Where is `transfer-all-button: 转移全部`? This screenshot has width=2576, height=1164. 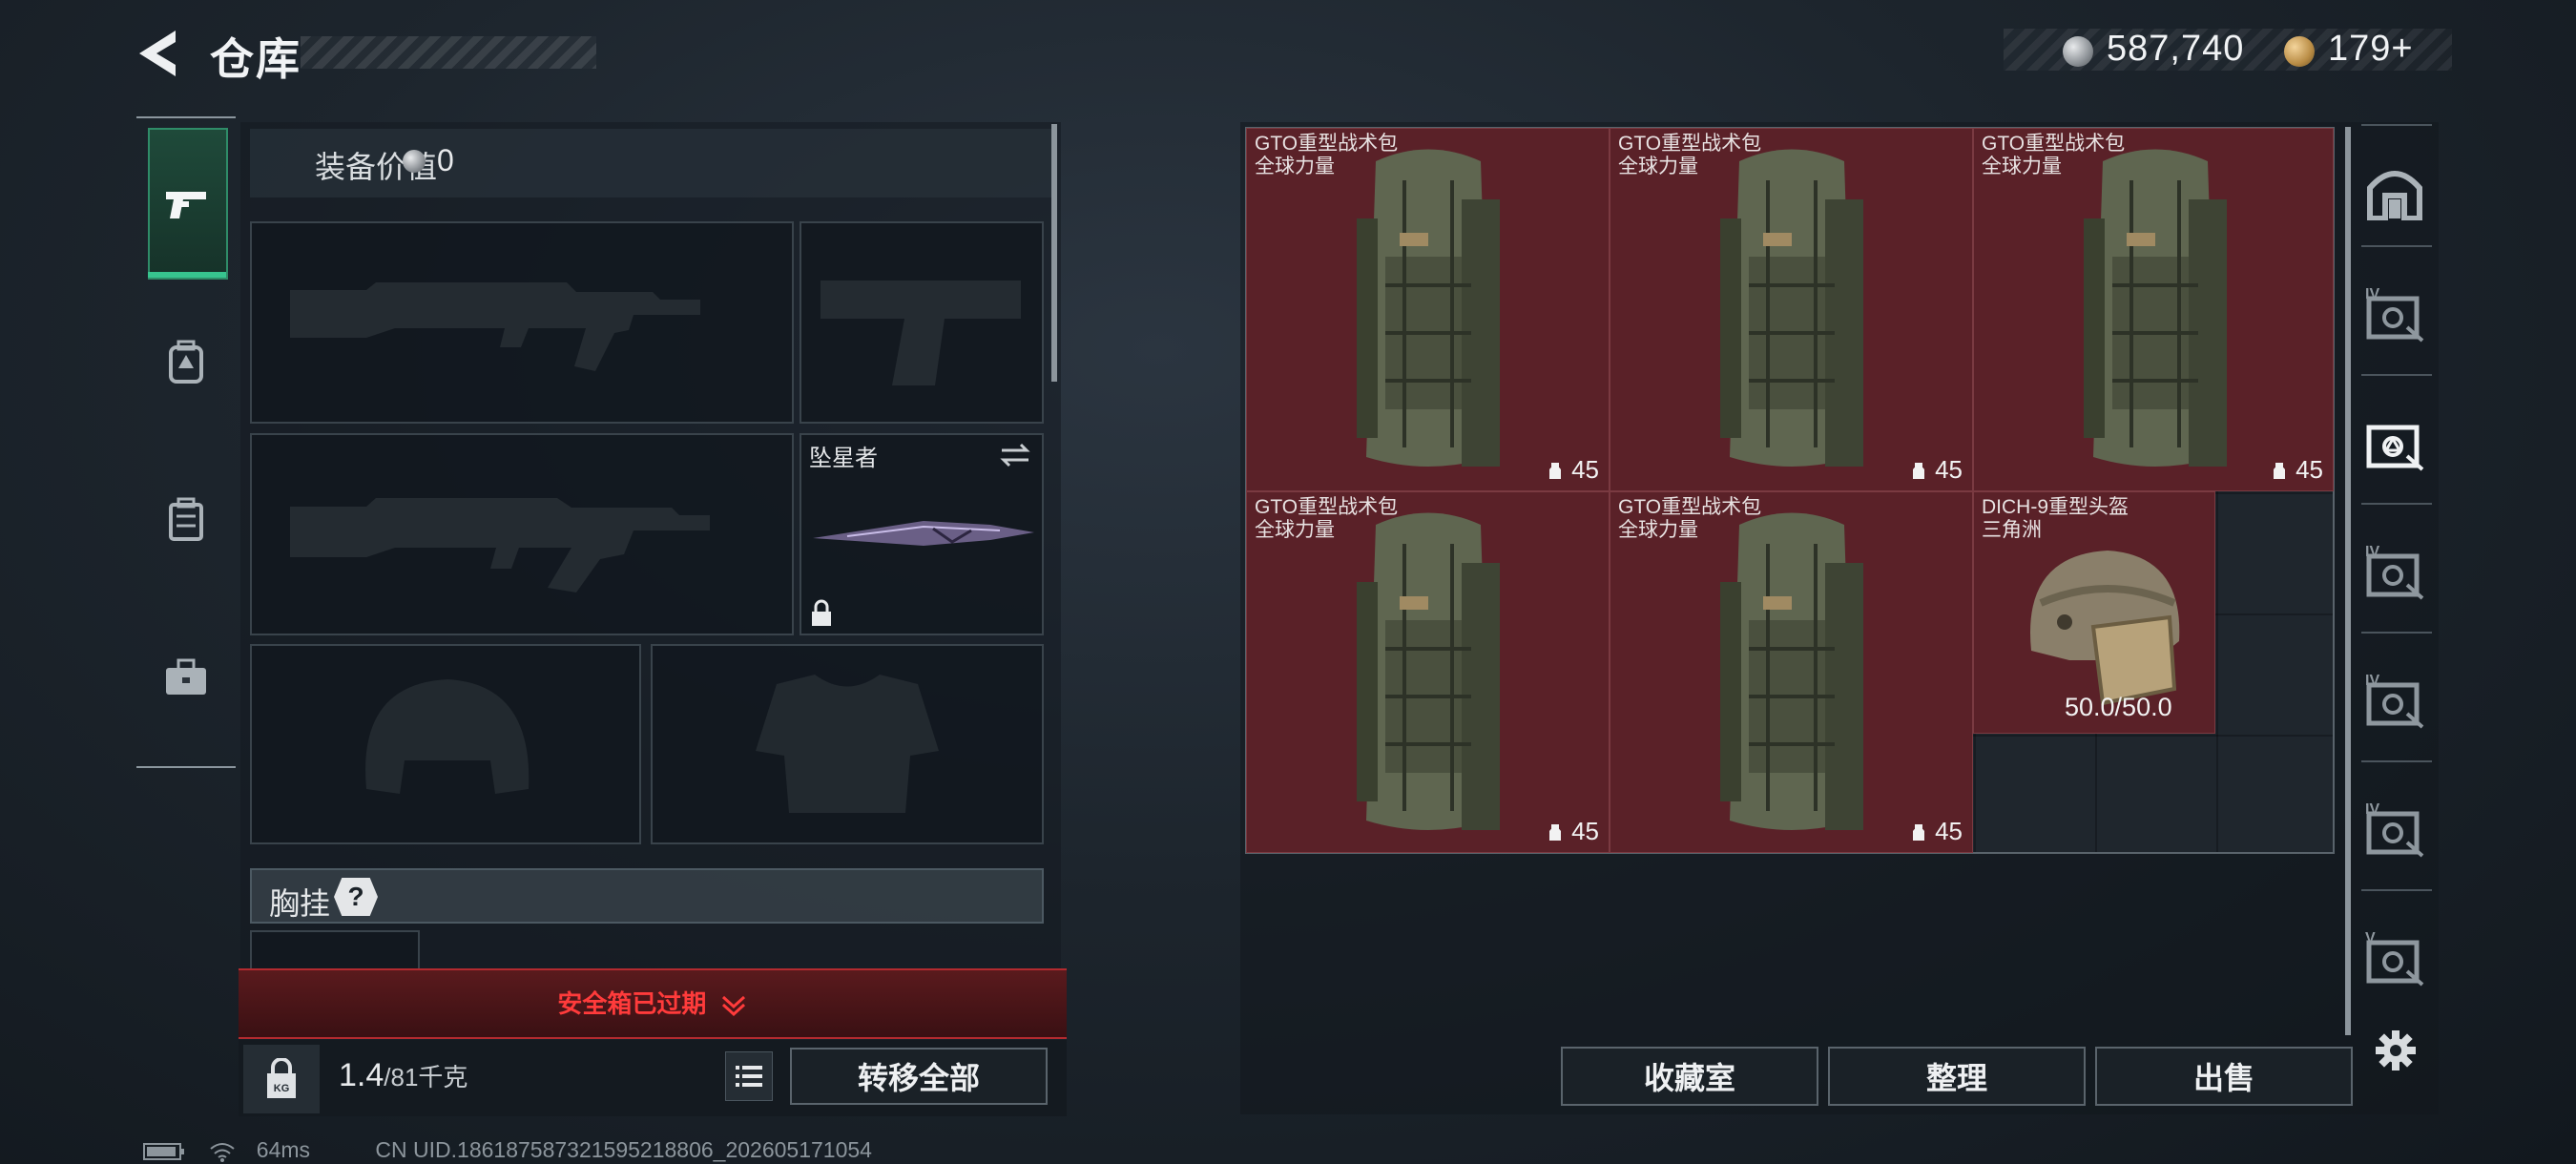 transfer-all-button: 转移全部 is located at coordinates (919, 1077).